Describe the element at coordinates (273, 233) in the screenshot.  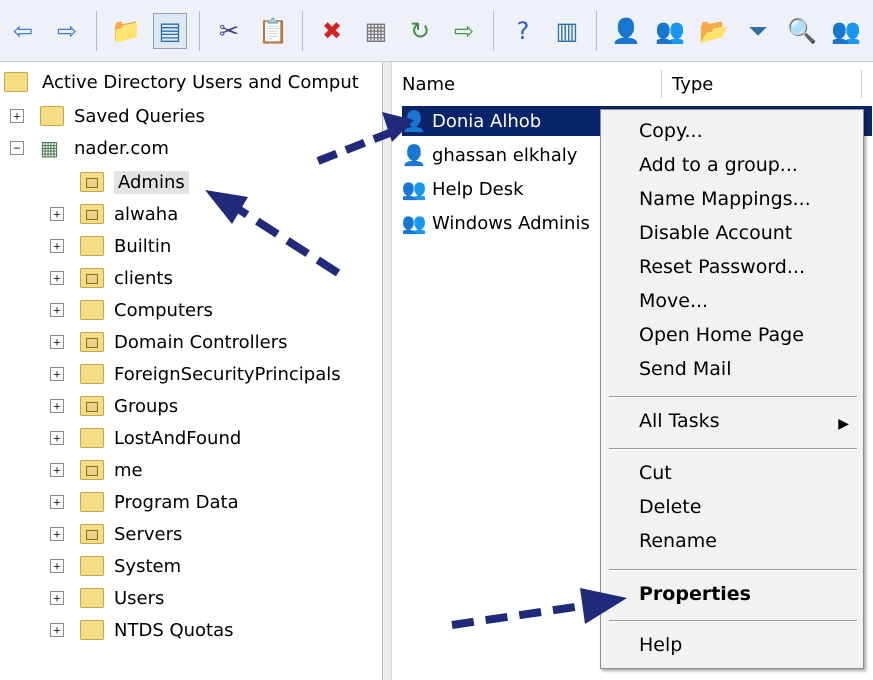
I see `arrow-to-admins` at that location.